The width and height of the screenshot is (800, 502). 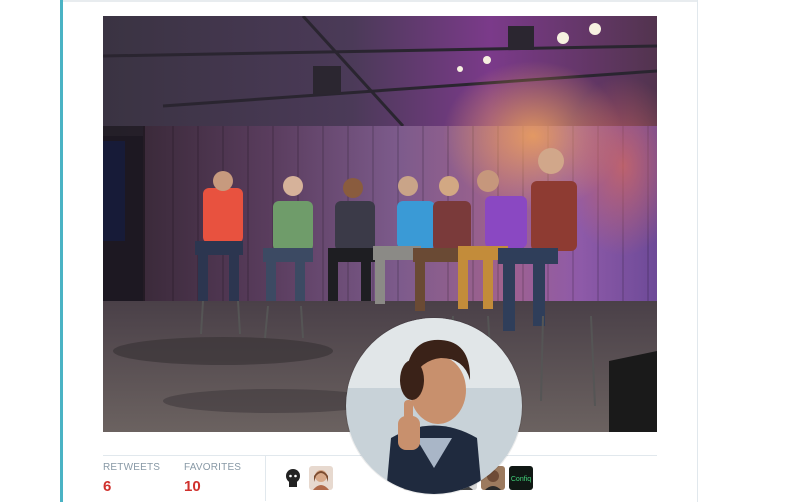 I want to click on octocat-icon, so click(x=293, y=478).